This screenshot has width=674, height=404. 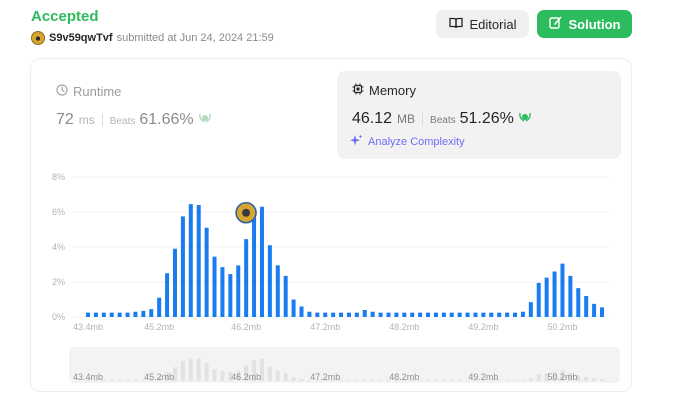 I want to click on y-tick-label: 4%, so click(x=58, y=247).